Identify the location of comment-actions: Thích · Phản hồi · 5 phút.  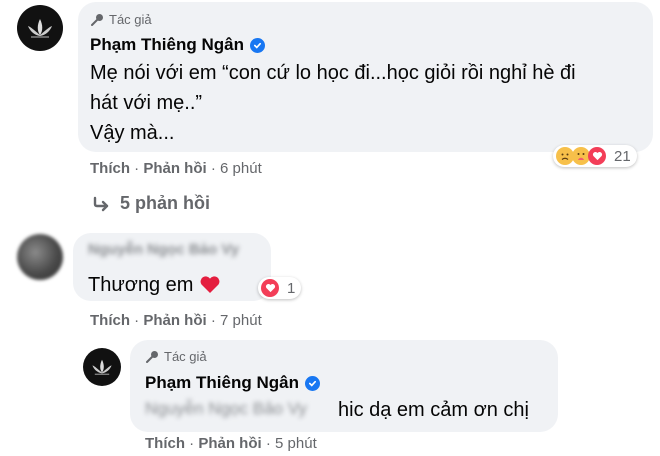
(231, 443).